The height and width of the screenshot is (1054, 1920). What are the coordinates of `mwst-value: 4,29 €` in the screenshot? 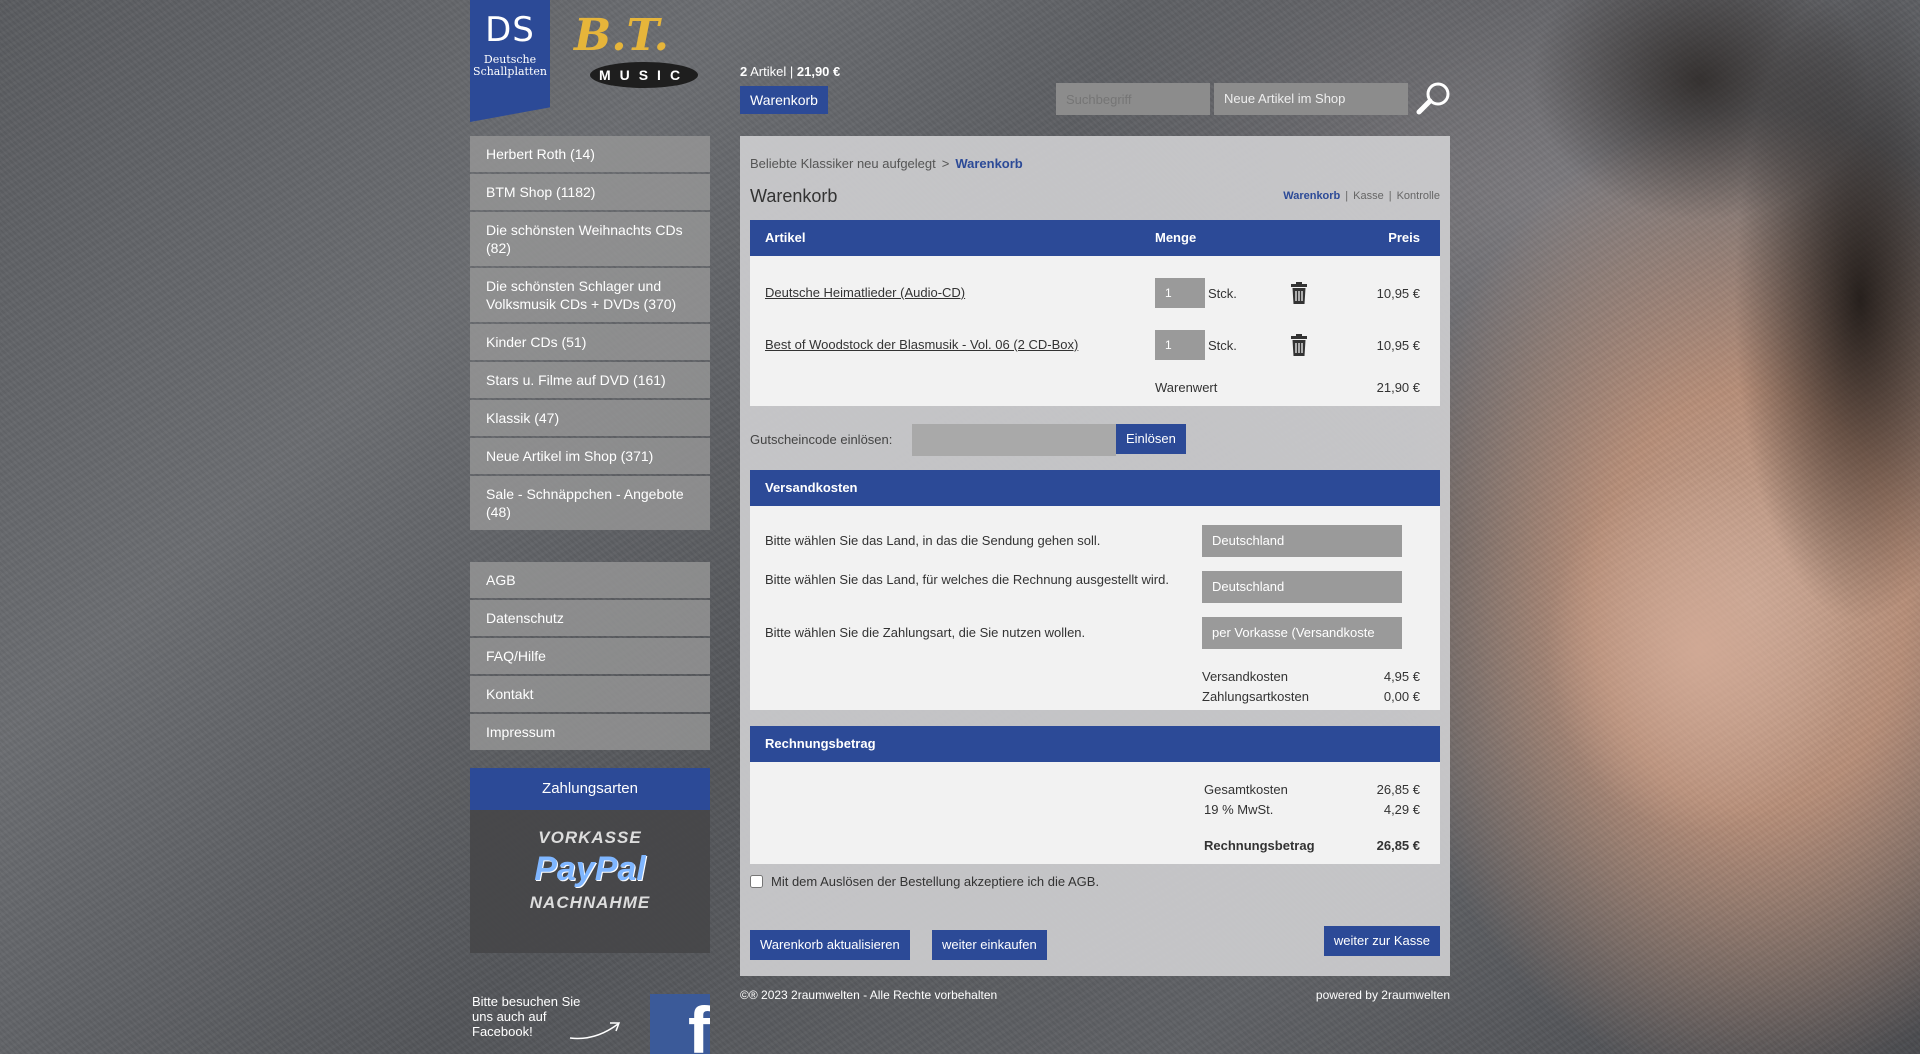 It's located at (1401, 809).